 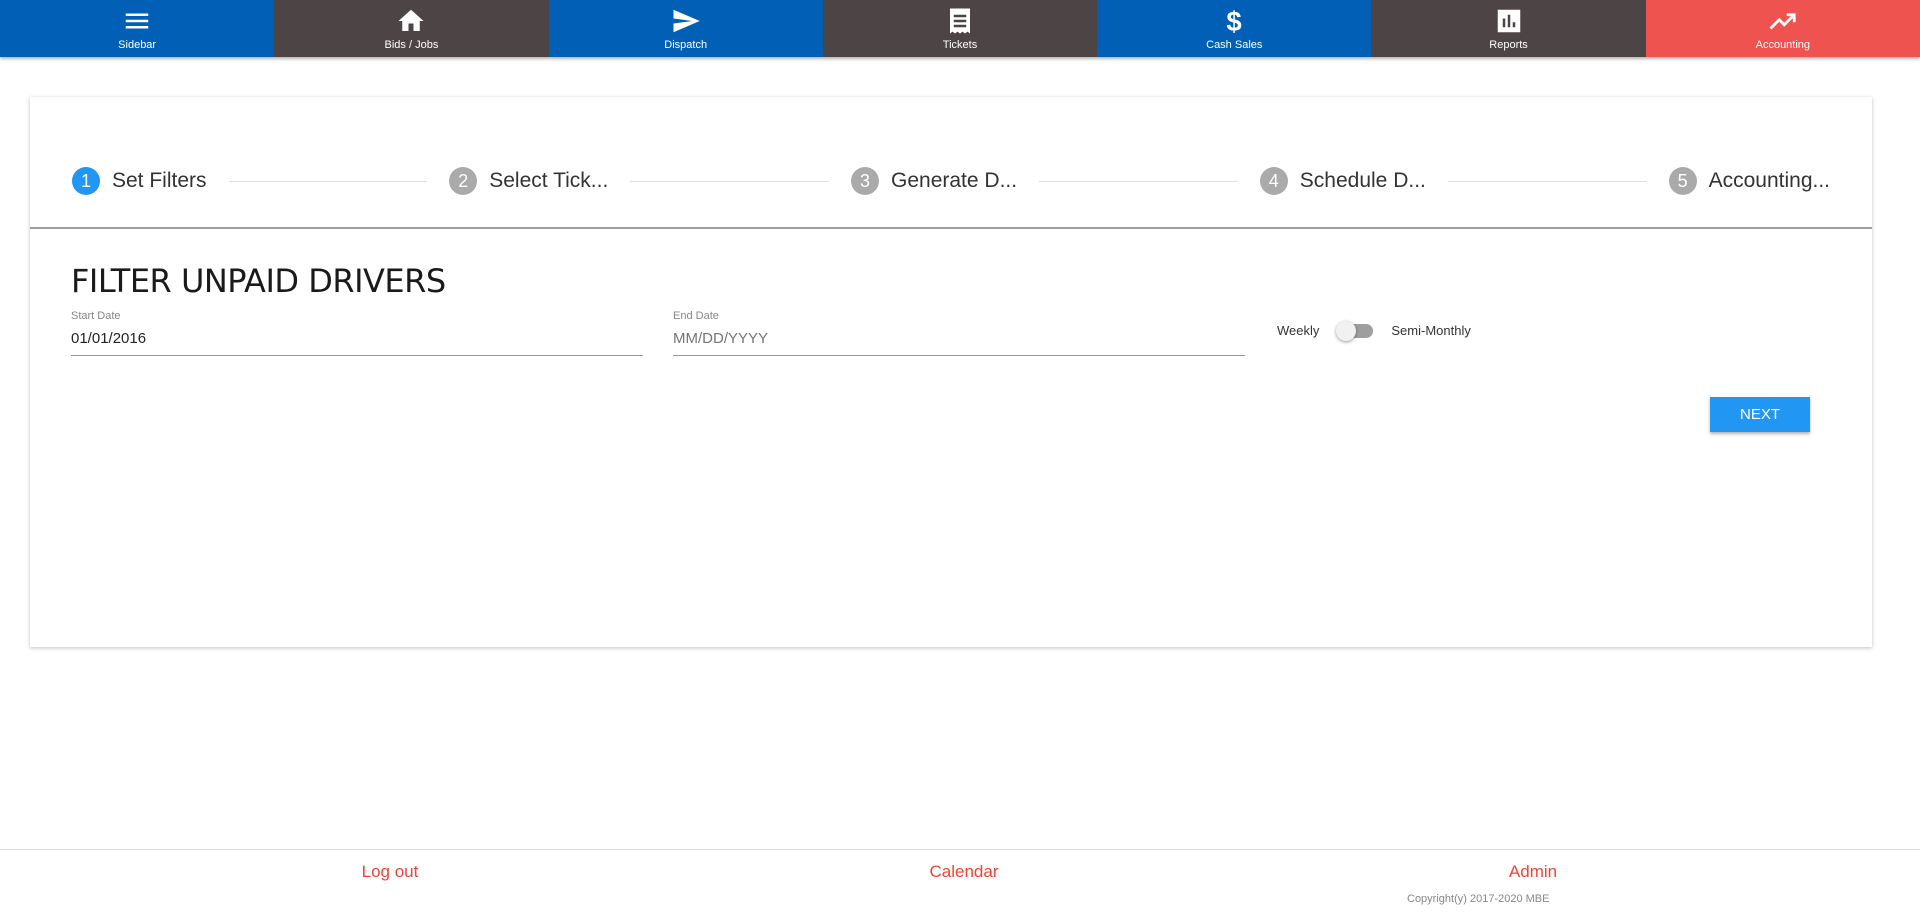 What do you see at coordinates (357, 339) in the screenshot?
I see `start-date-input` at bounding box center [357, 339].